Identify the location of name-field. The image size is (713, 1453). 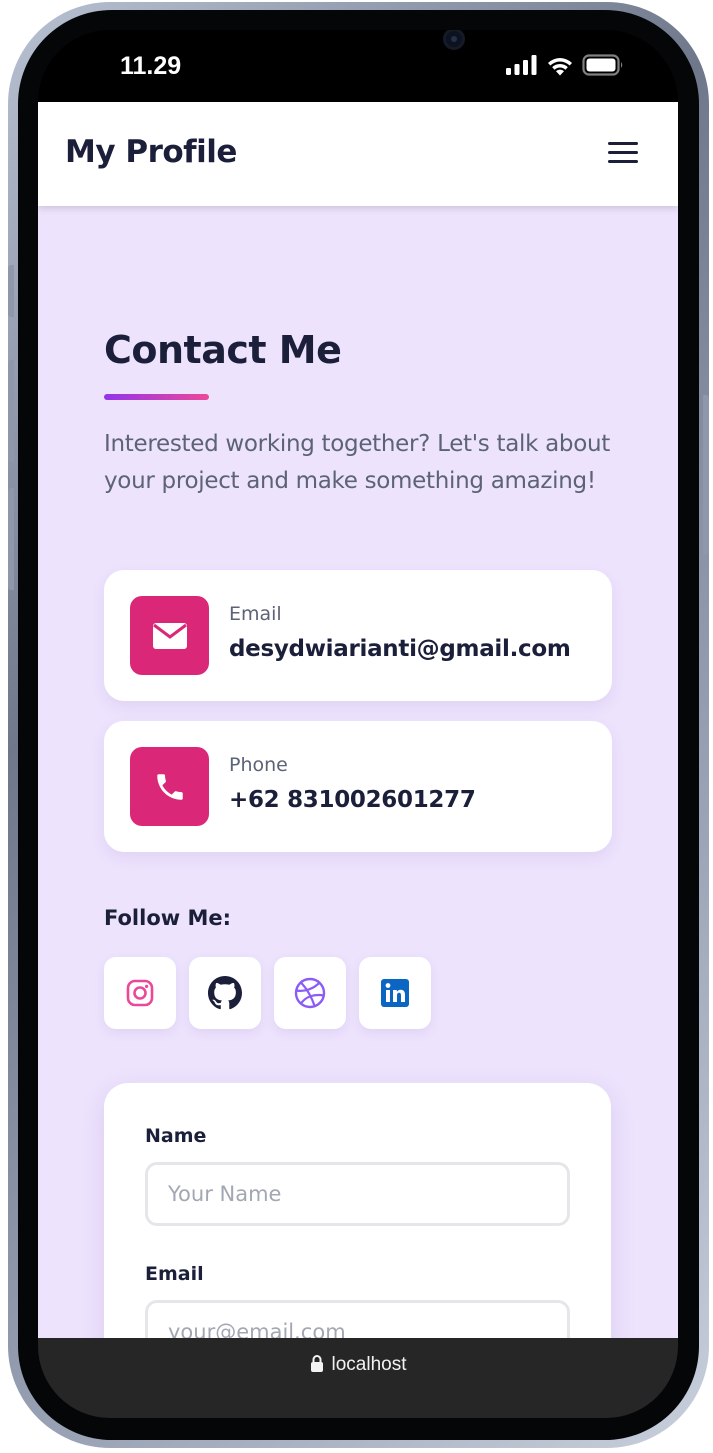
(357, 1194).